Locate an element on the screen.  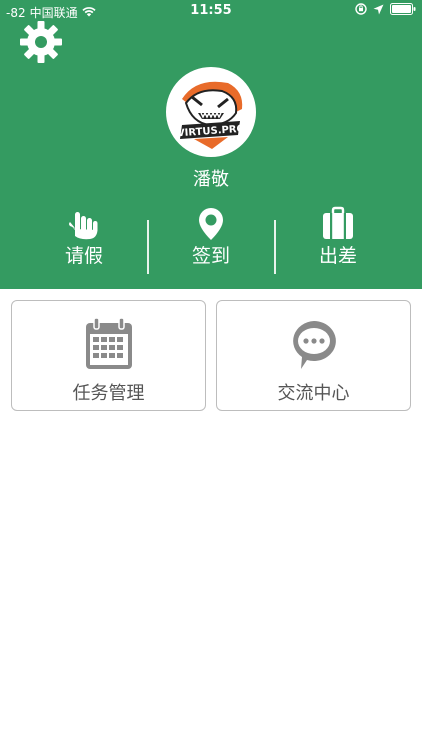
communication-center-card: 交流中心 is located at coordinates (313, 355).